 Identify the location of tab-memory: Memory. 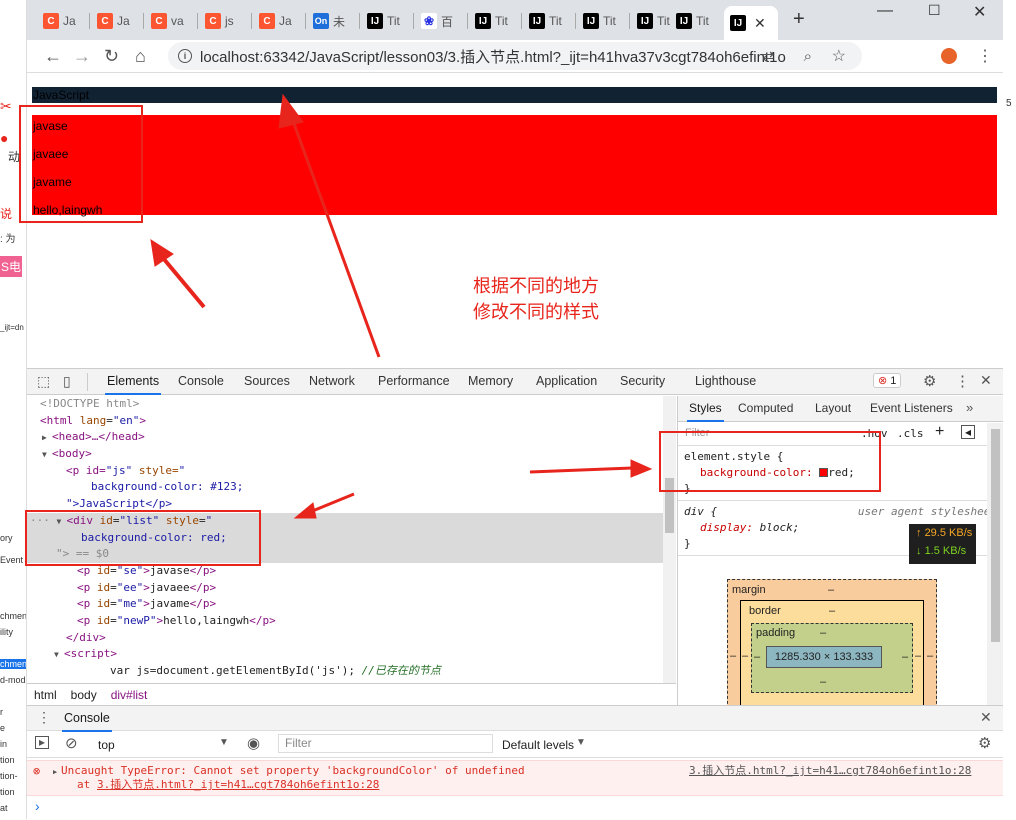
(490, 381).